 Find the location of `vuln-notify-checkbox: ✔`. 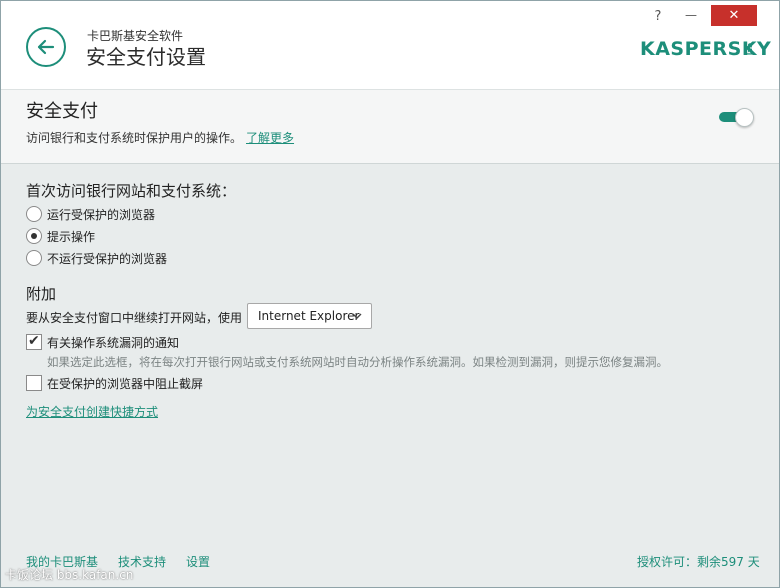

vuln-notify-checkbox: ✔ is located at coordinates (34, 341).